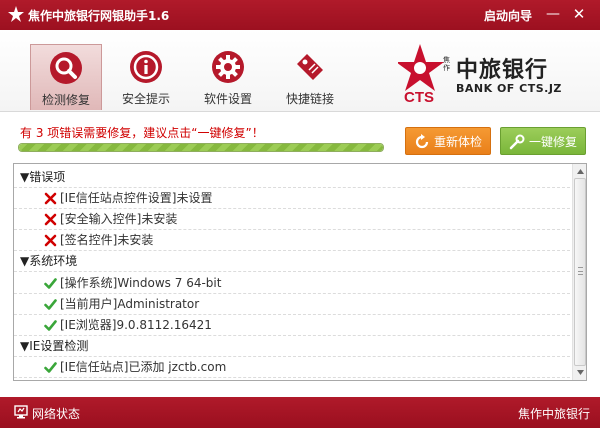  I want to click on list-item: [签名控件]未安装, so click(292, 241).